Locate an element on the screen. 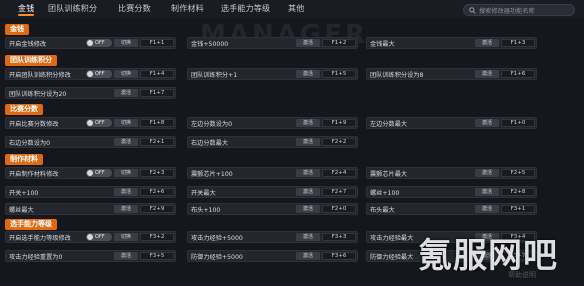 The height and width of the screenshot is (286, 584). tab-money: 金钱 is located at coordinates (26, 8).